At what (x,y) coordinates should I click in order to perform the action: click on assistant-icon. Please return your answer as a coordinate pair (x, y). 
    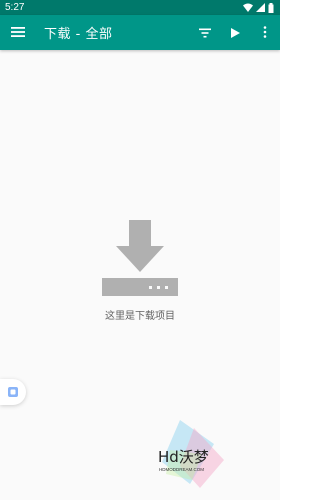
    Looking at the image, I should click on (13, 392).